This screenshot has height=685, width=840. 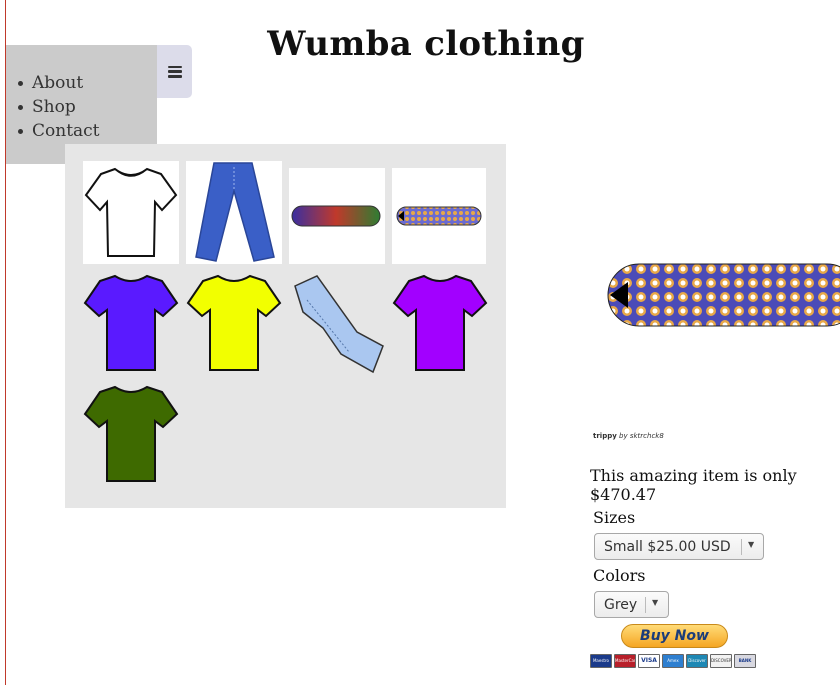 I want to click on bank-card-icon: BANK, so click(x=745, y=661).